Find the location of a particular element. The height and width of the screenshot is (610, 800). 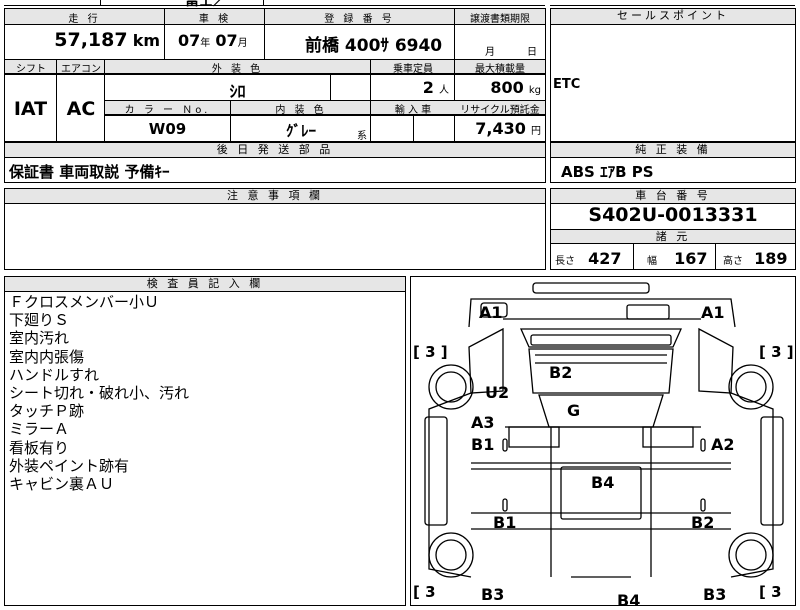

equipment-header: 純 正 装 備 is located at coordinates (673, 150).